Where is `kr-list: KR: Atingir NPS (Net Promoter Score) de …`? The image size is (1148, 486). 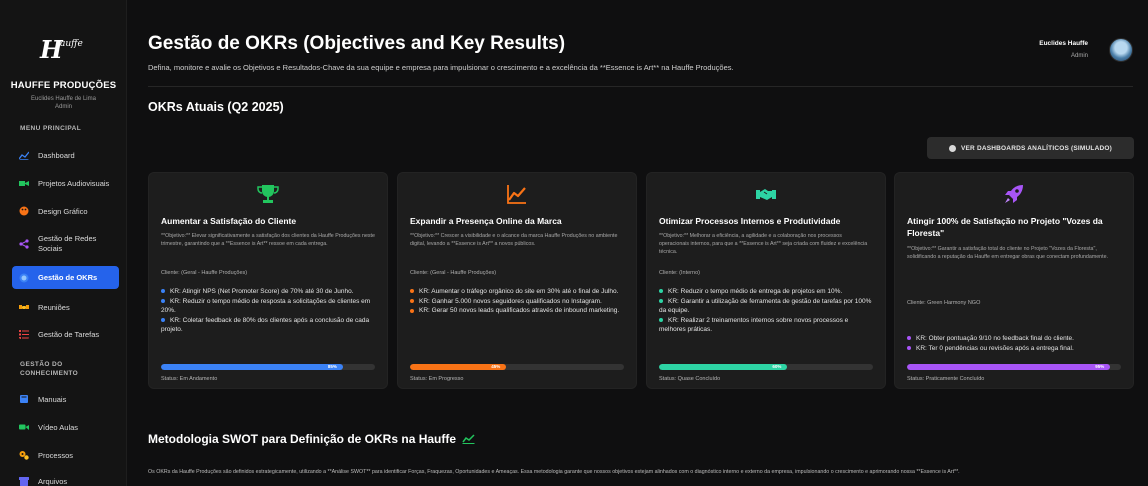
kr-list: KR: Atingir NPS (Net Promoter Score) de … is located at coordinates (268, 311).